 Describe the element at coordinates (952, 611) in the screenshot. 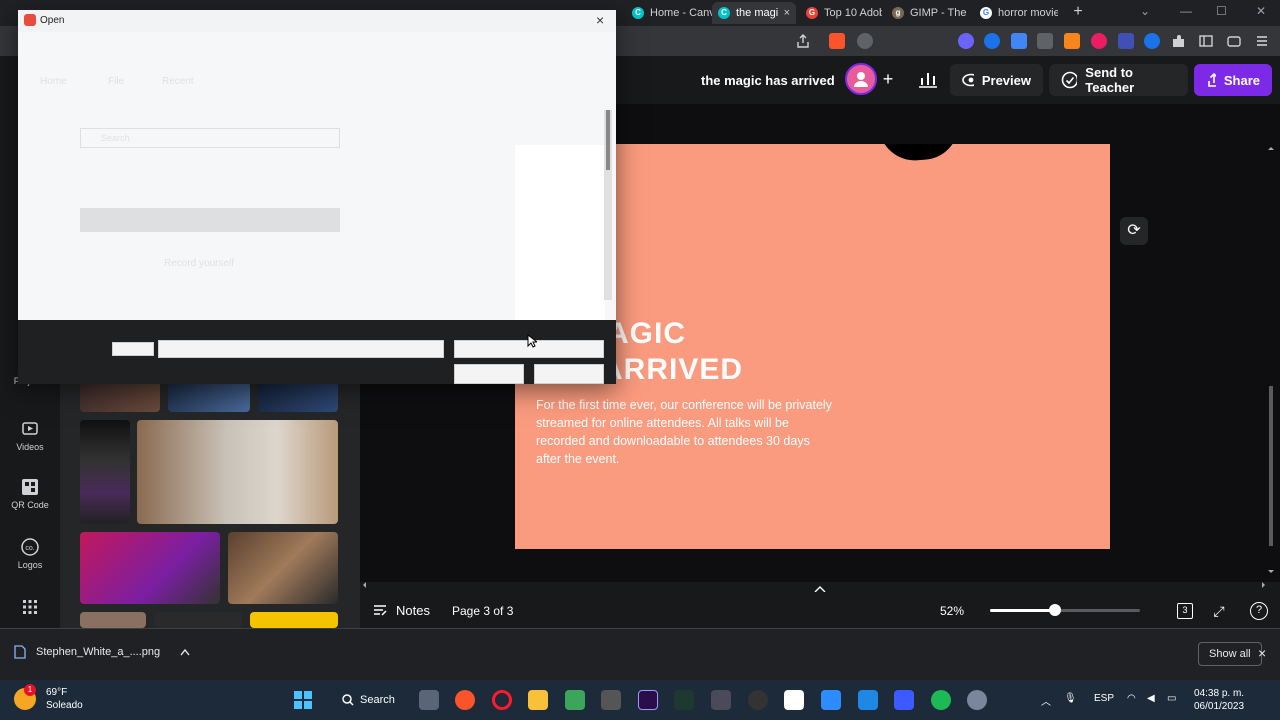

I see `zoom-percentage: 52%` at that location.